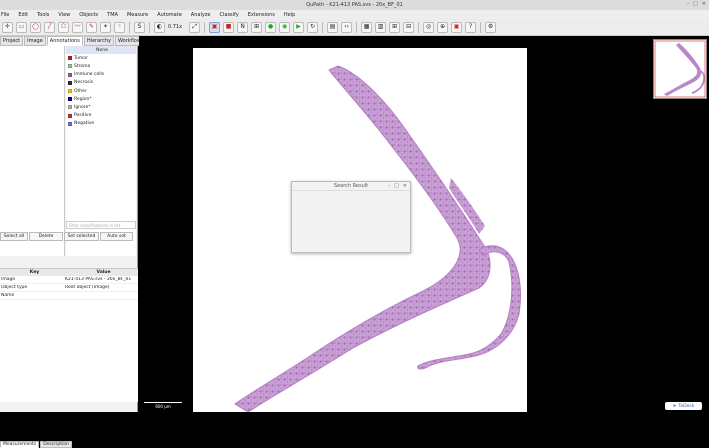 The height and width of the screenshot is (448, 709). Describe the element at coordinates (101, 99) in the screenshot. I see `class-list-item: Region*` at that location.